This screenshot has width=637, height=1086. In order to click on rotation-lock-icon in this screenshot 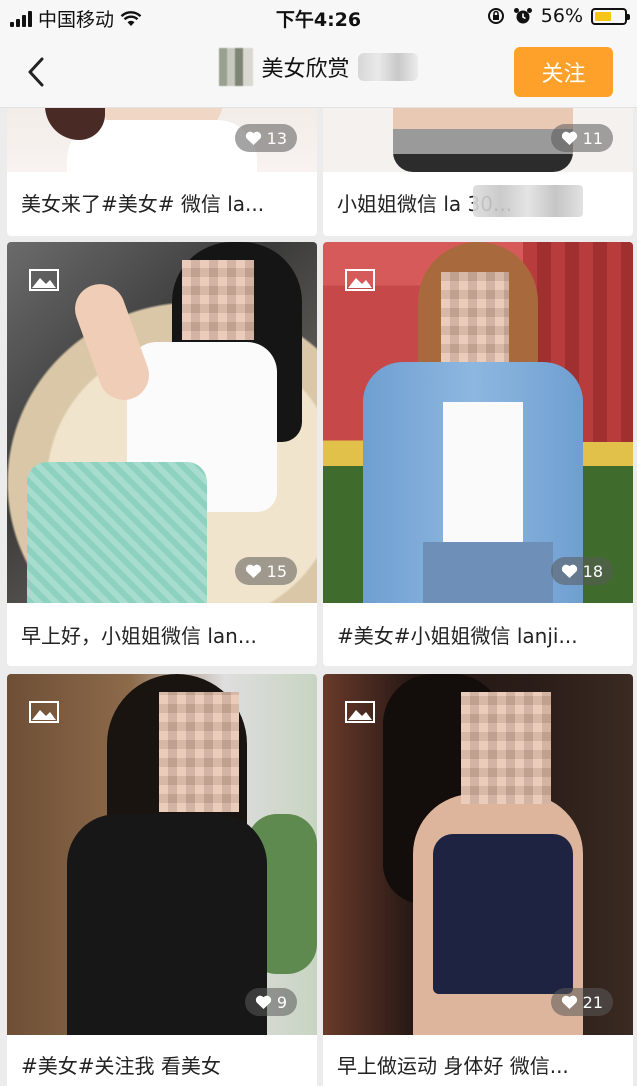, I will do `click(495, 16)`.